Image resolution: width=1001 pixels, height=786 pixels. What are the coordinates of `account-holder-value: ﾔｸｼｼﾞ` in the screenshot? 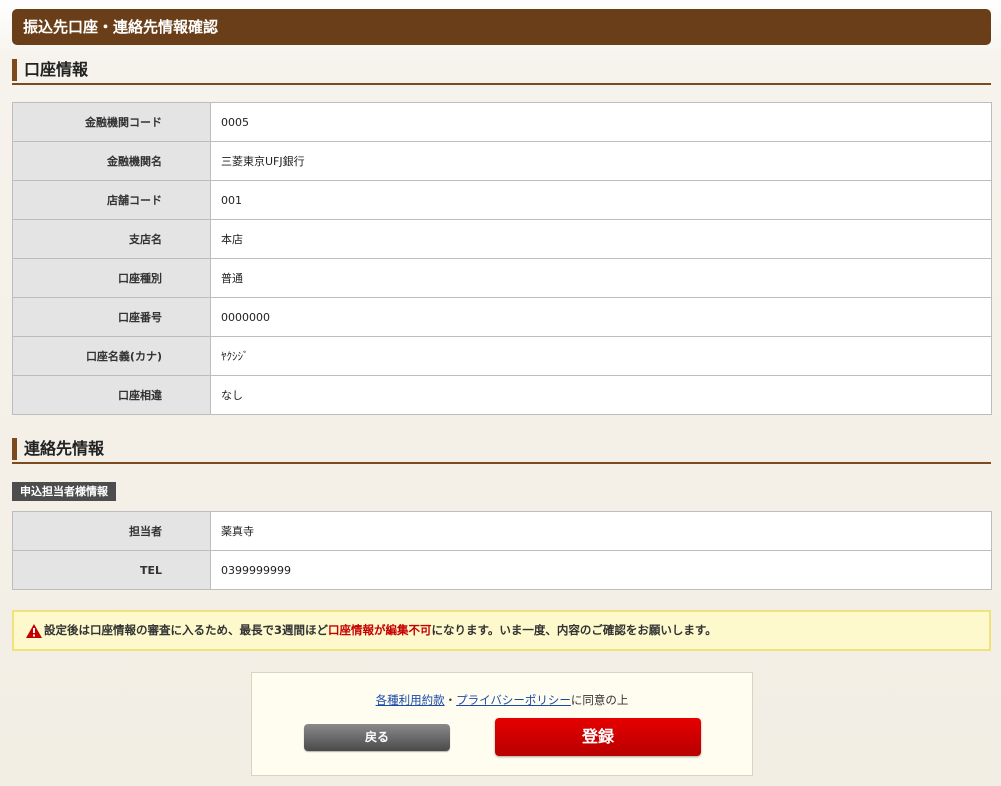 It's located at (601, 356).